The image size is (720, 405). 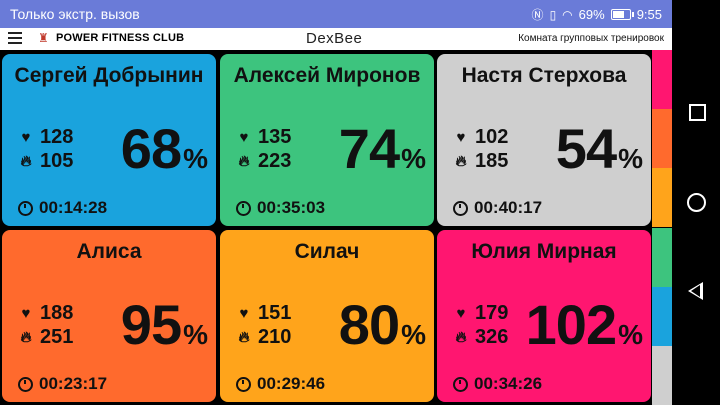 I want to click on participant-name: Алексей Миронов, so click(x=327, y=75).